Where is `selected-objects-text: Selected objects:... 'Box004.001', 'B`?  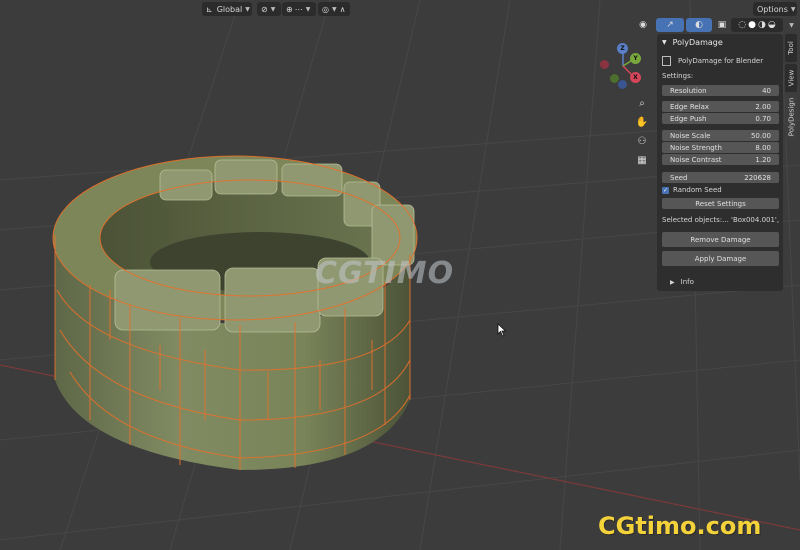 selected-objects-text: Selected objects:... 'Box004.001', 'B is located at coordinates (721, 220).